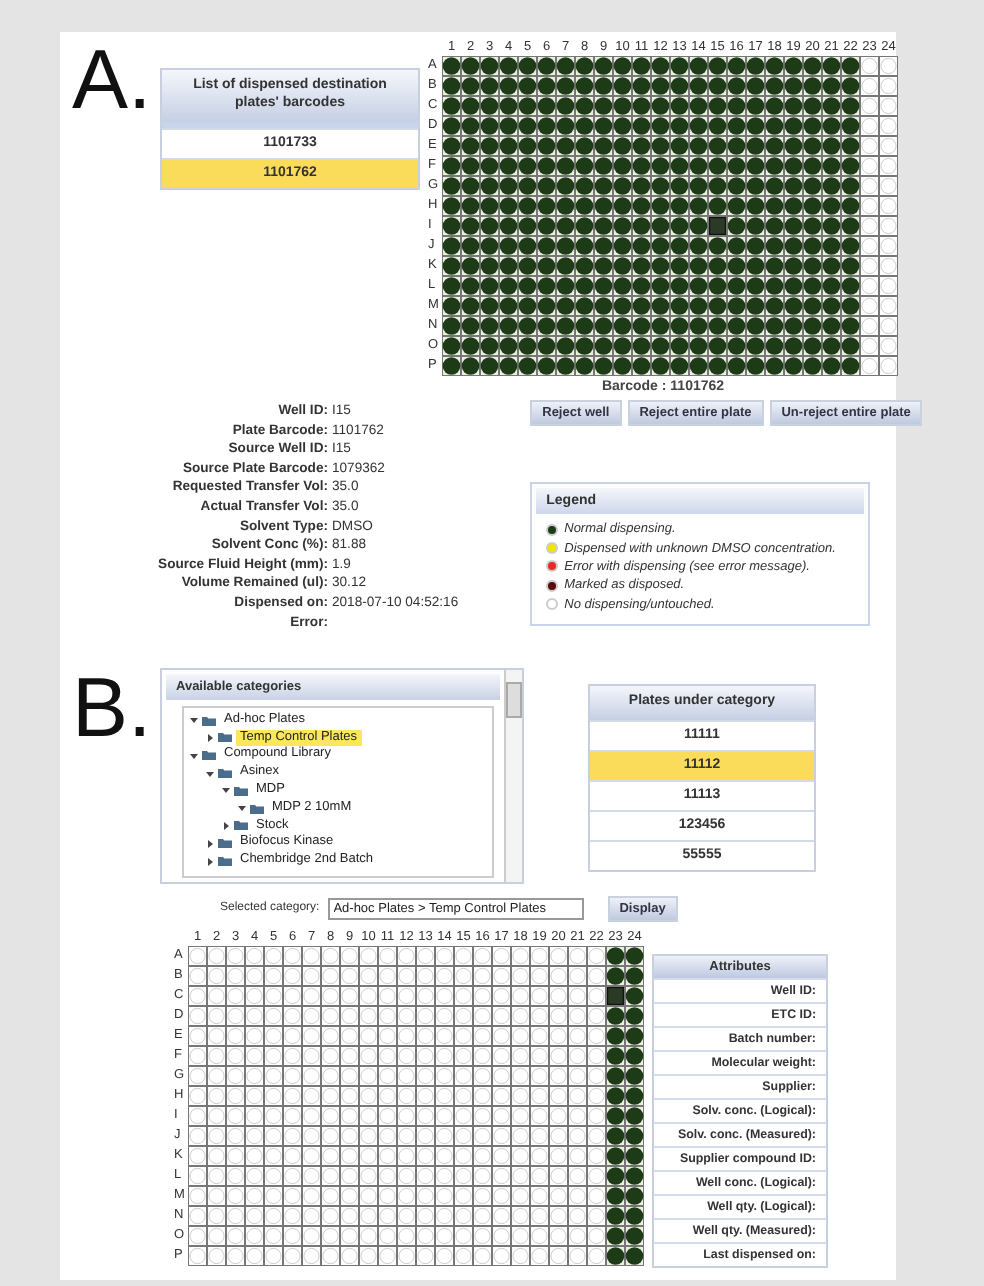 This screenshot has width=984, height=1286. What do you see at coordinates (113, 85) in the screenshot?
I see `panel-label: A.` at bounding box center [113, 85].